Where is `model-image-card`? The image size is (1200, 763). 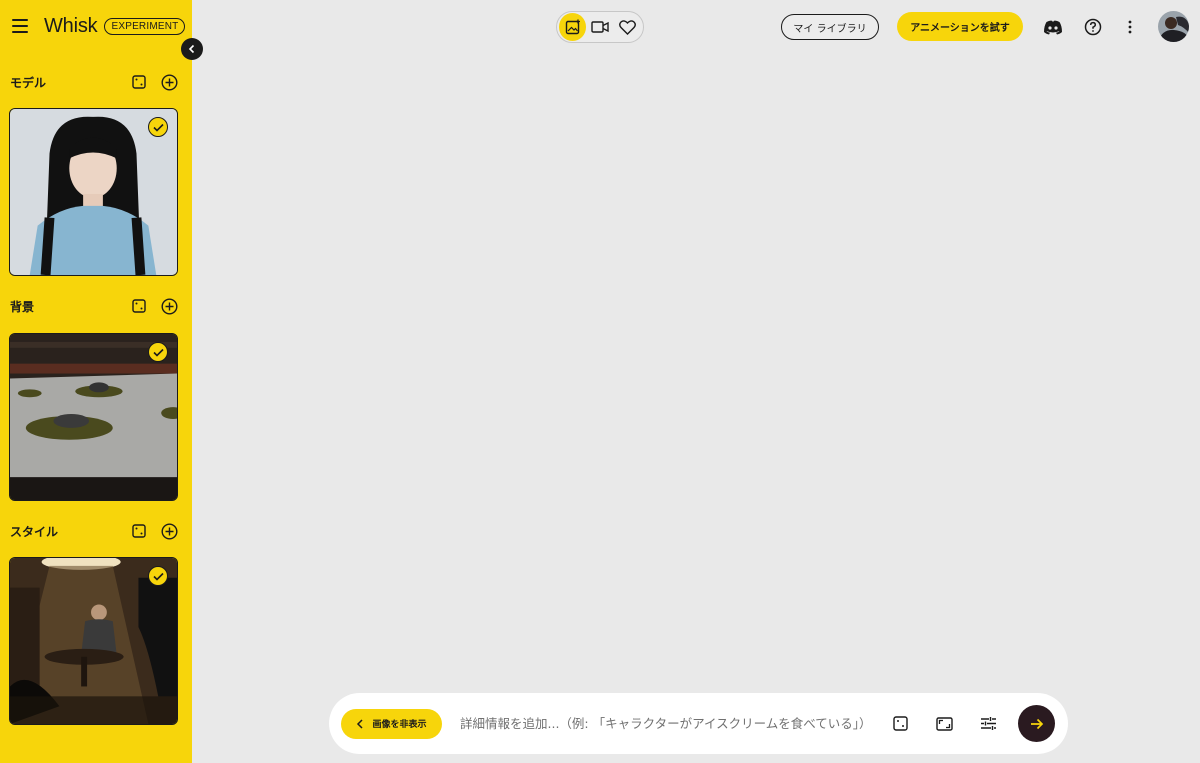 model-image-card is located at coordinates (93, 192).